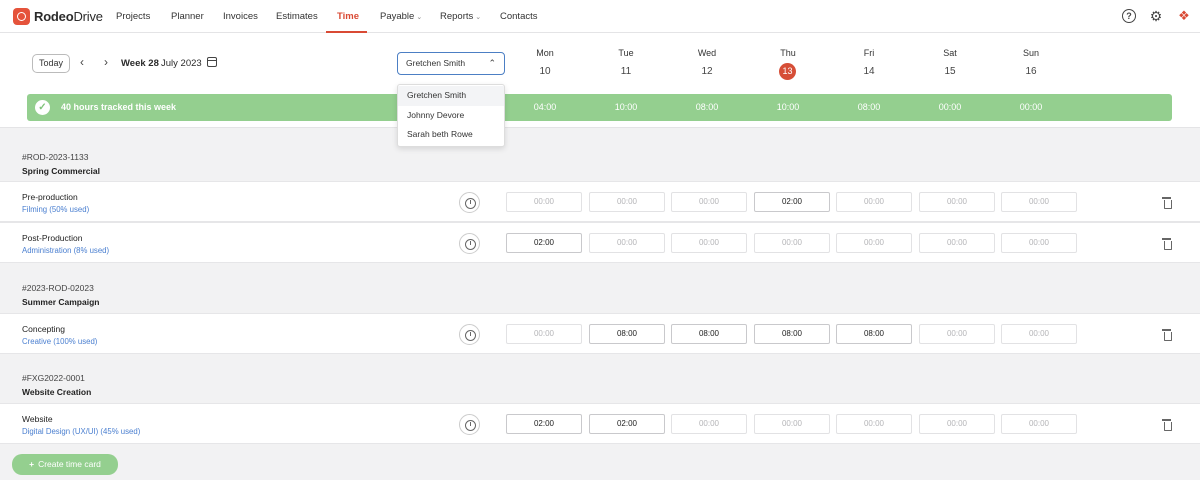 The image size is (1200, 480). Describe the element at coordinates (133, 16) in the screenshot. I see `nav-projects: Projects` at that location.